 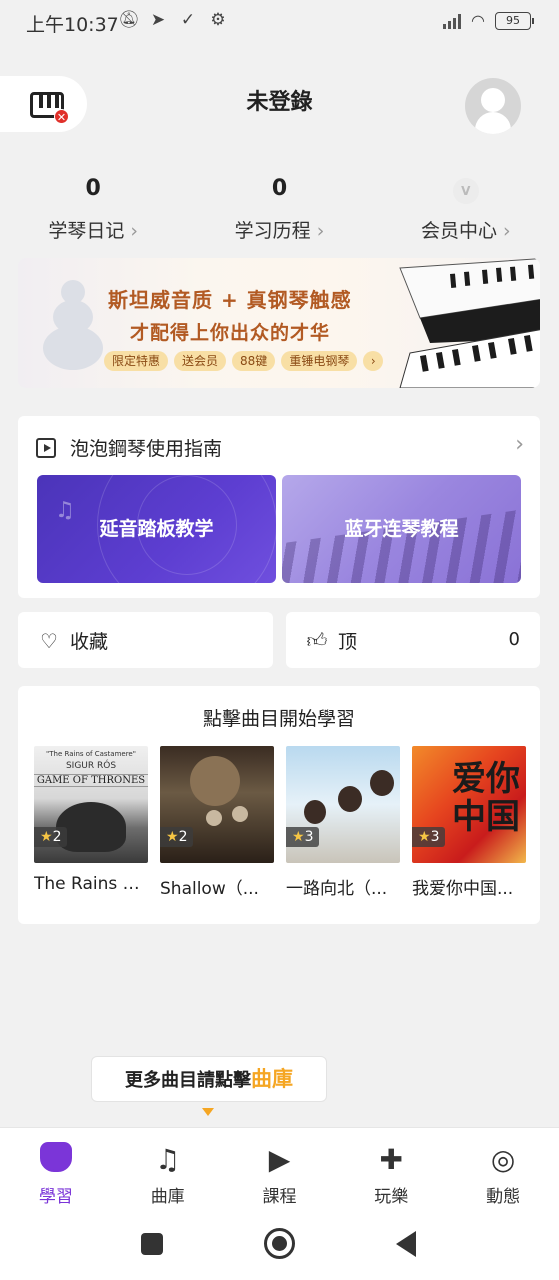 I want to click on songs-title: 點擊曲目開始學習, so click(x=278, y=719).